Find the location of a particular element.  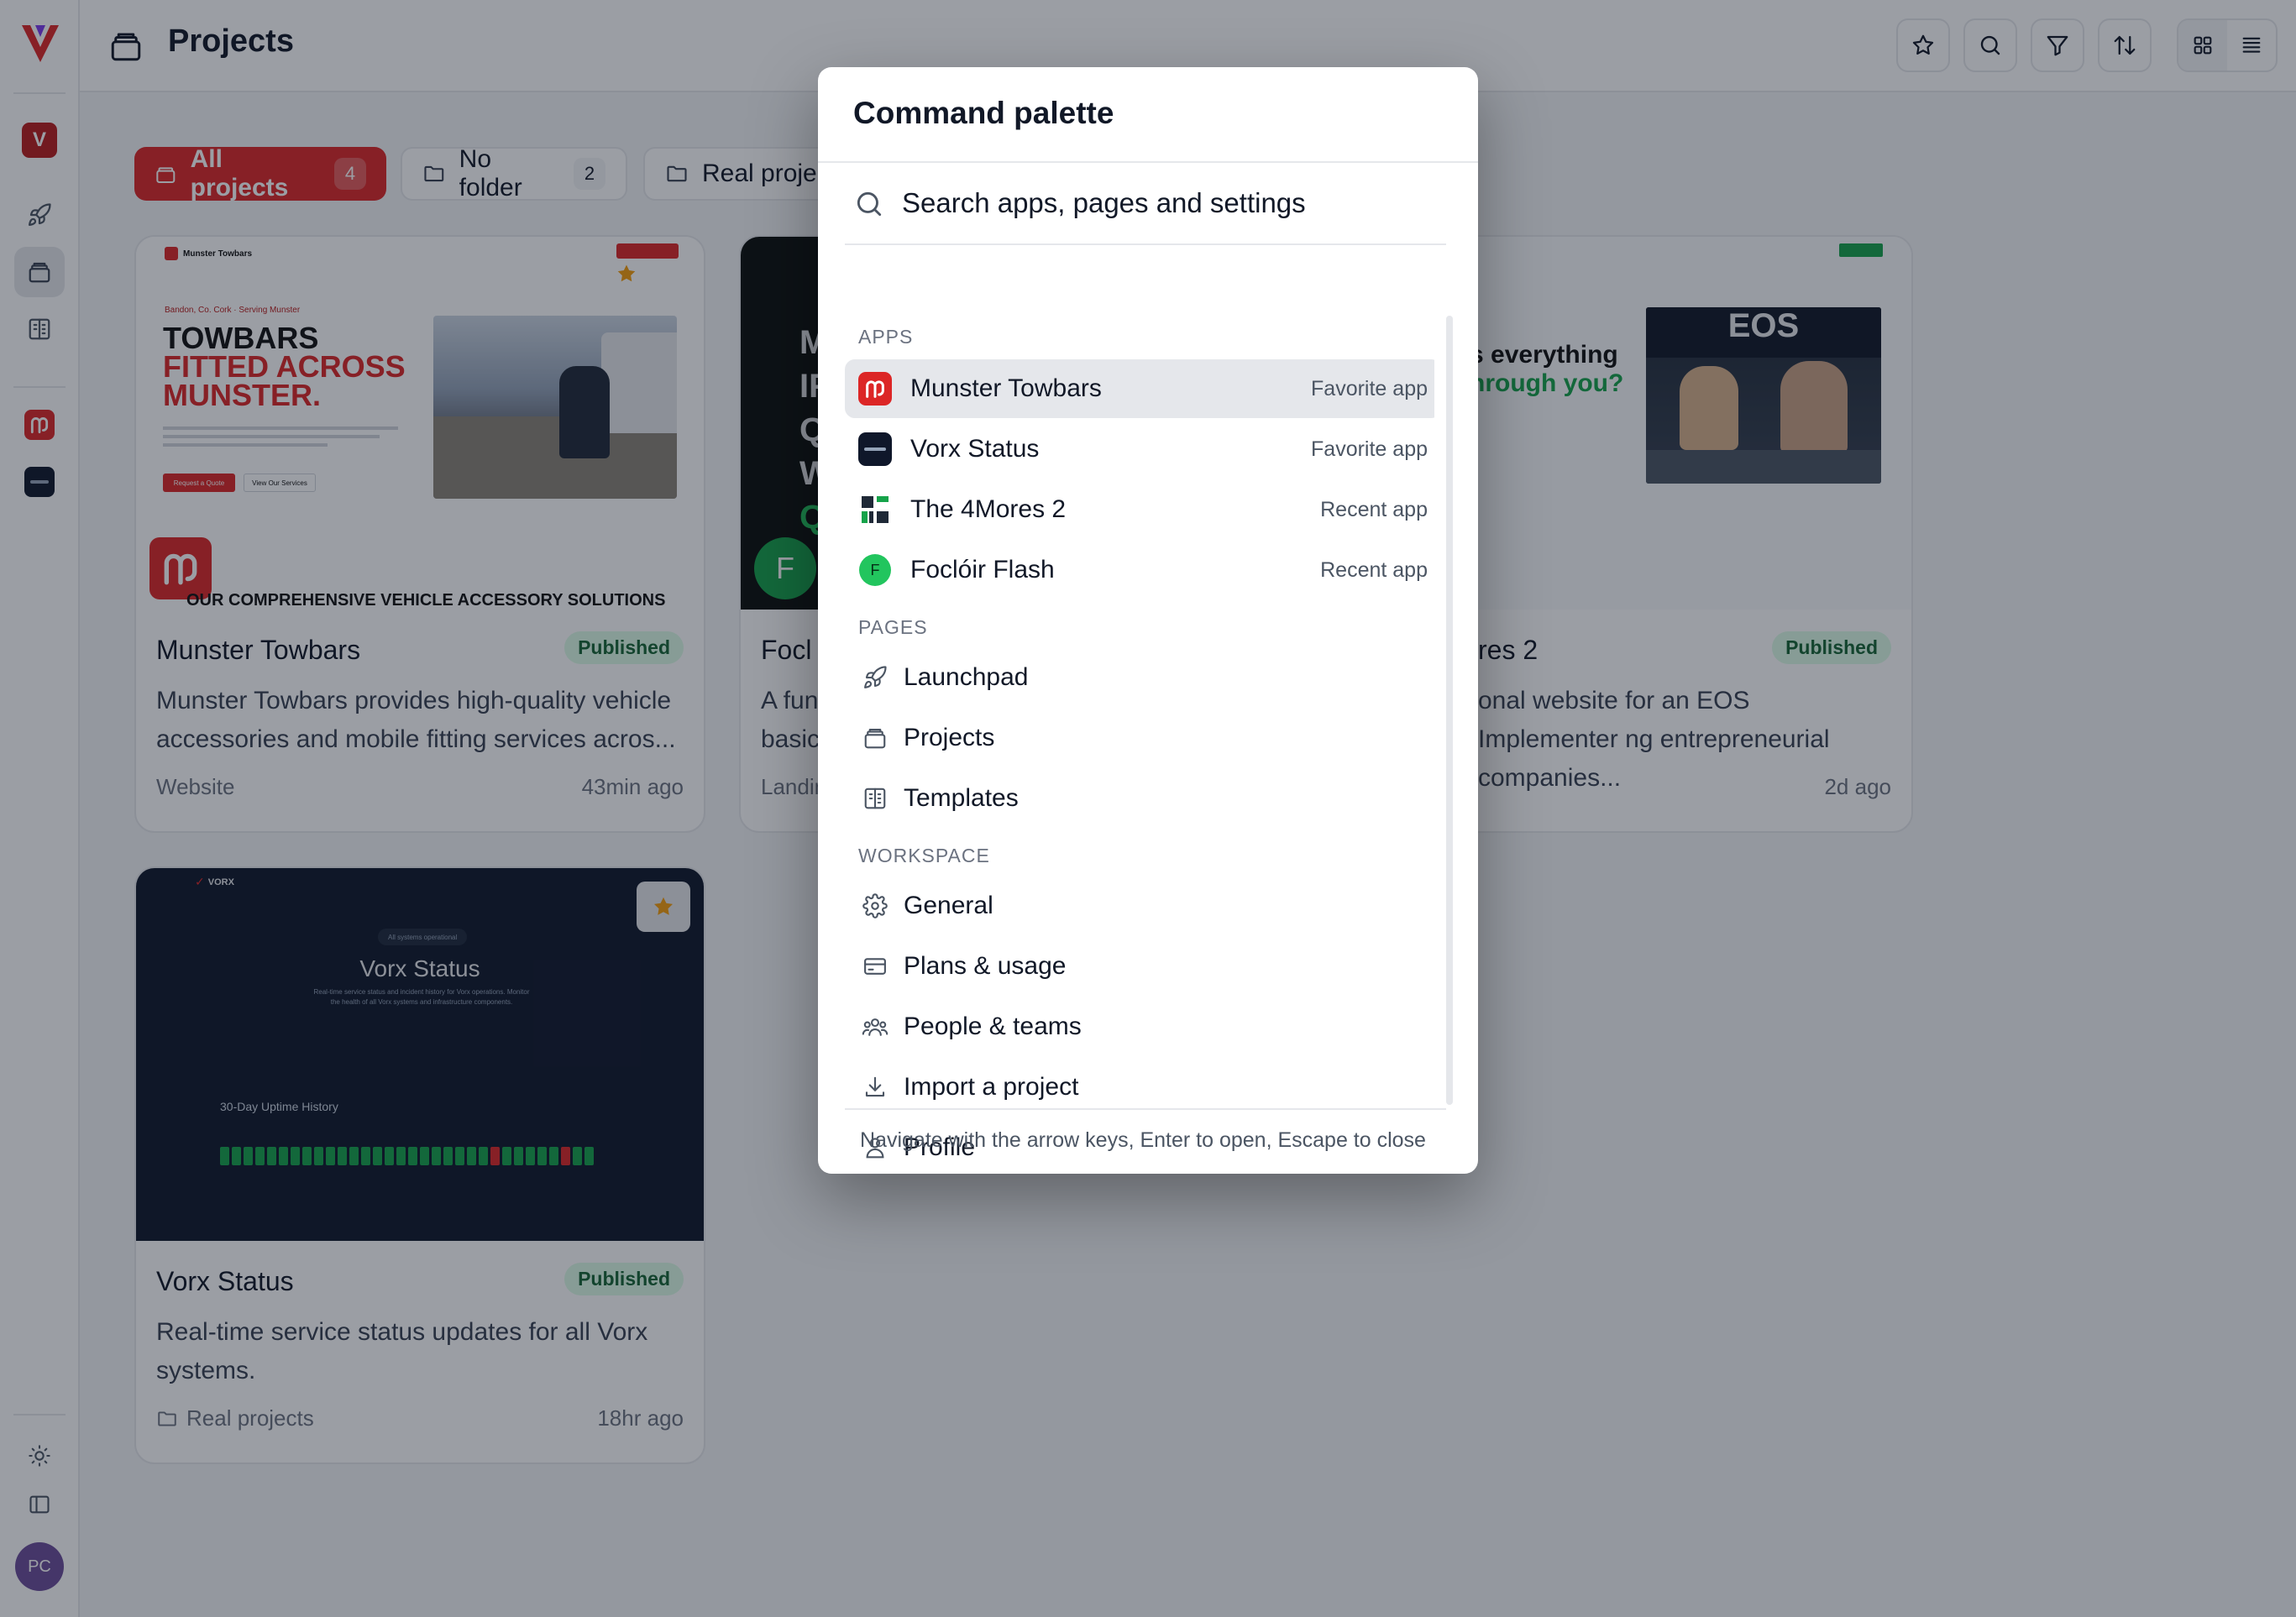

palette-item-the-4mores-2: The 4Mores 2 Recent app is located at coordinates (1140, 509).